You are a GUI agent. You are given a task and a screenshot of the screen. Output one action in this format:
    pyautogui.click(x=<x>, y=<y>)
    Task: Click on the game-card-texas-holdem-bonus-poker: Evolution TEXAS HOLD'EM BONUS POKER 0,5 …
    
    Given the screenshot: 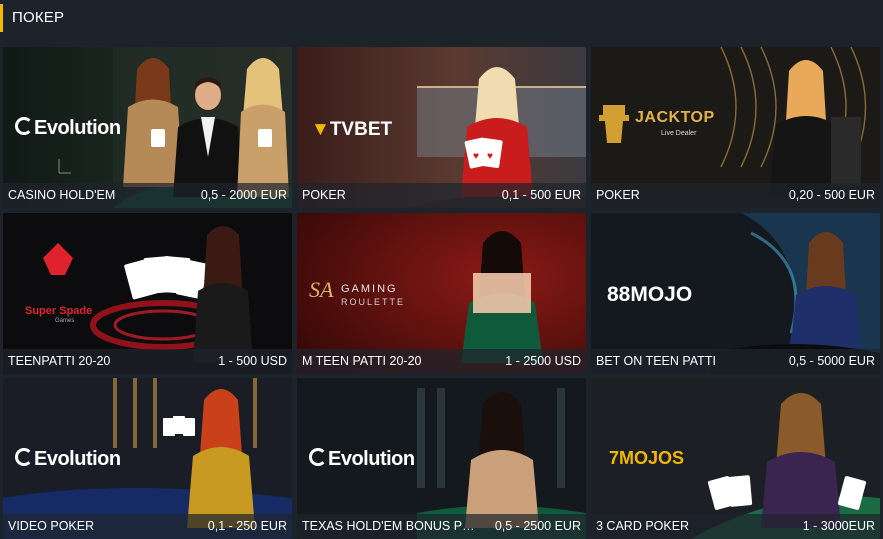 What is the action you would take?
    pyautogui.click(x=441, y=458)
    